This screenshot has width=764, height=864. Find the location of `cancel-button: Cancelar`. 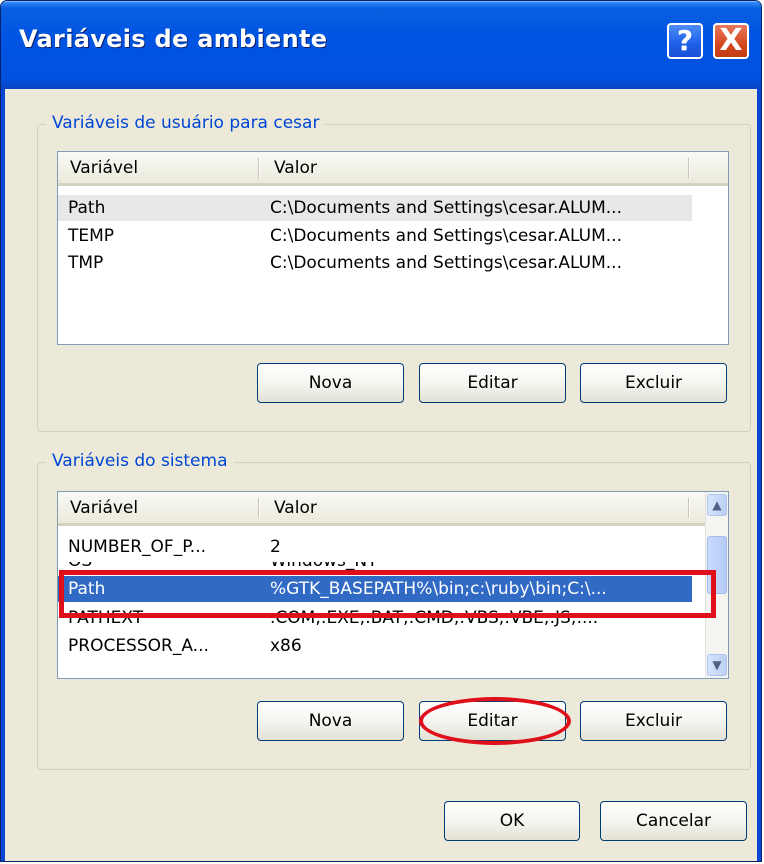

cancel-button: Cancelar is located at coordinates (673, 821).